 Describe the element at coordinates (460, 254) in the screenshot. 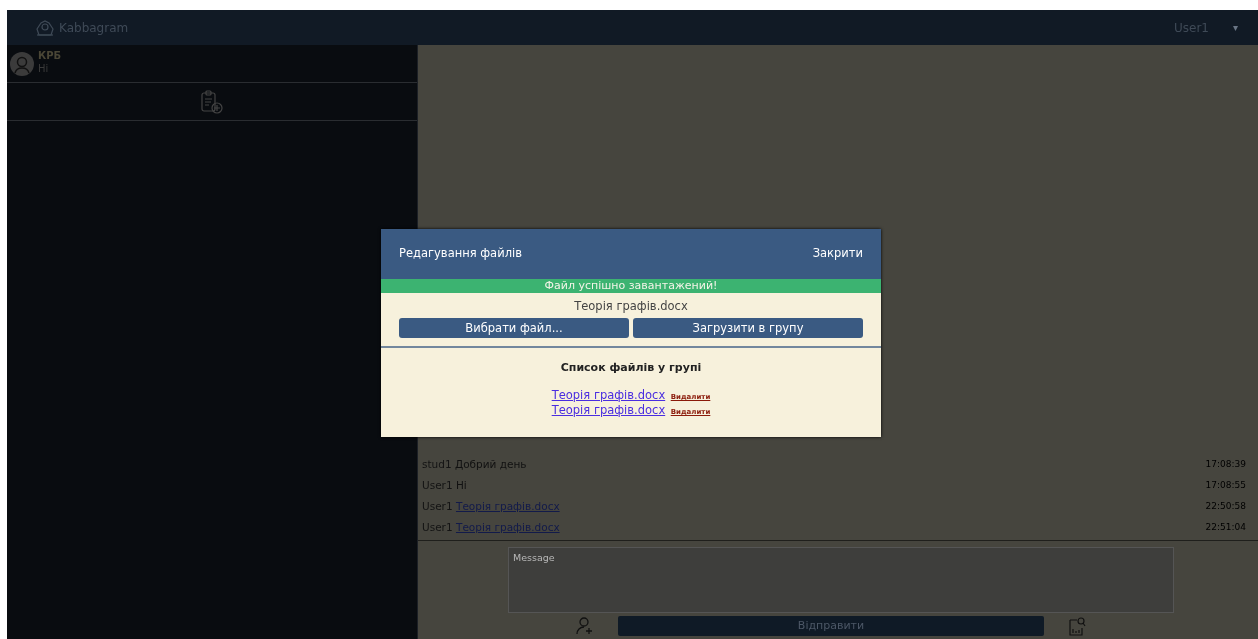

I see `dialog-title: Редагування файлів` at that location.